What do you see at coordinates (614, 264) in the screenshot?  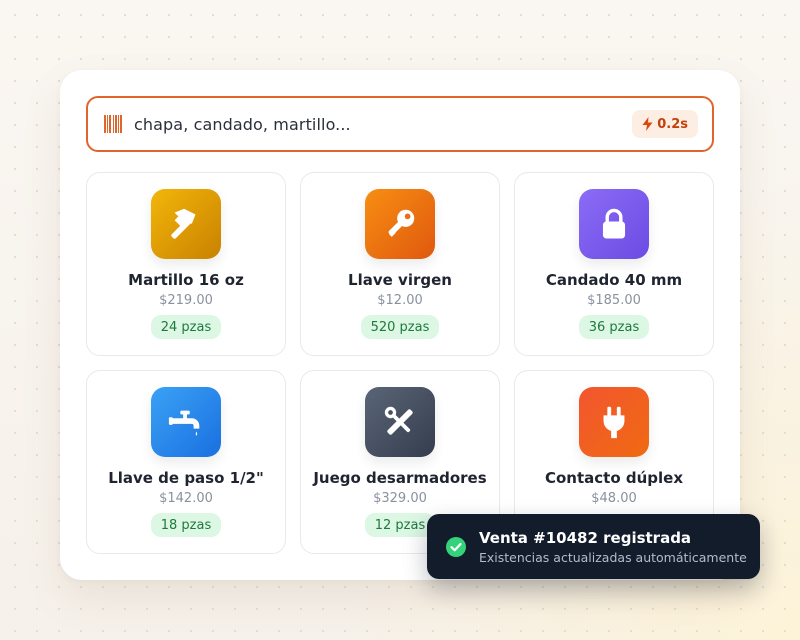 I see `product-card: Candado 40 mm $185.00 36 pzas` at bounding box center [614, 264].